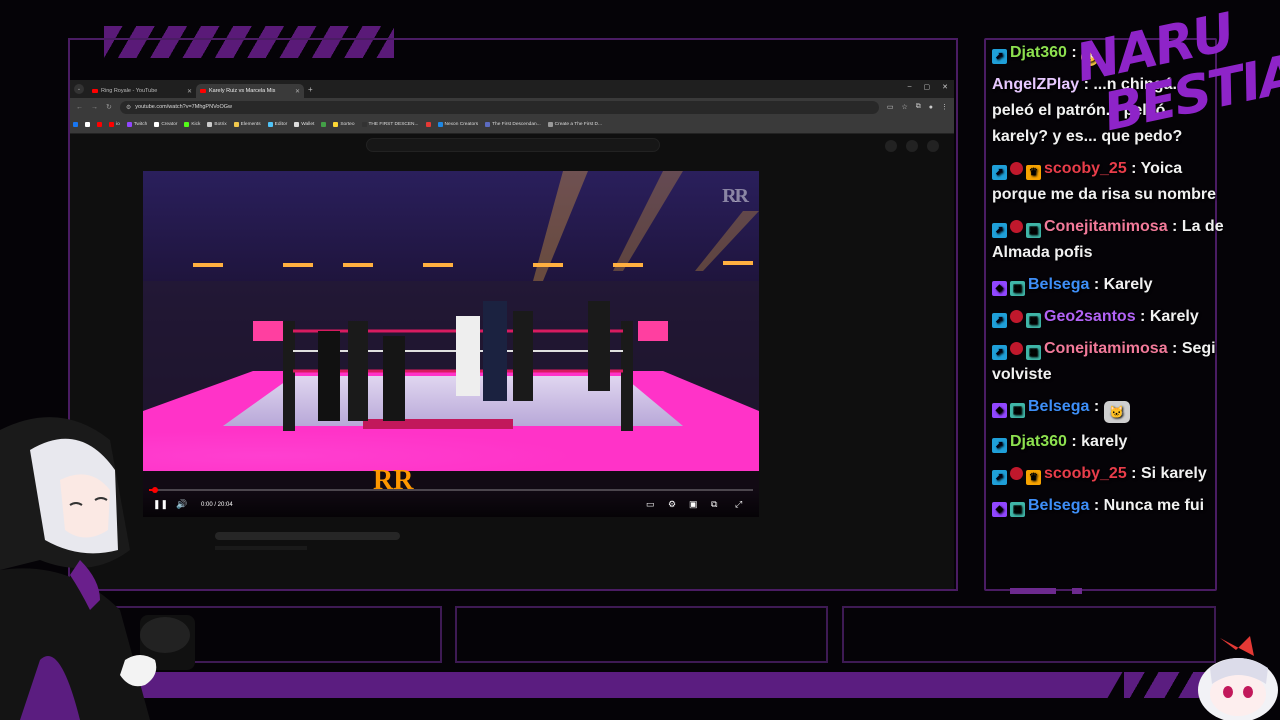 The image size is (1280, 720). I want to click on chat-username: AngelZPlay, so click(1035, 84).